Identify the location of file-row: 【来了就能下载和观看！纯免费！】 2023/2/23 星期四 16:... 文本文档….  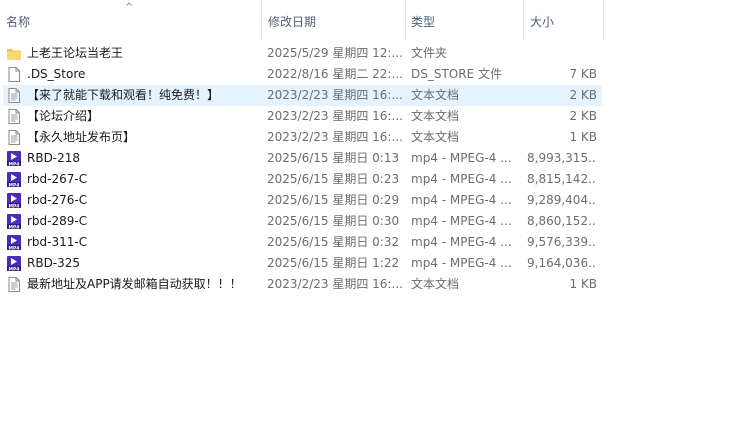
(375, 95).